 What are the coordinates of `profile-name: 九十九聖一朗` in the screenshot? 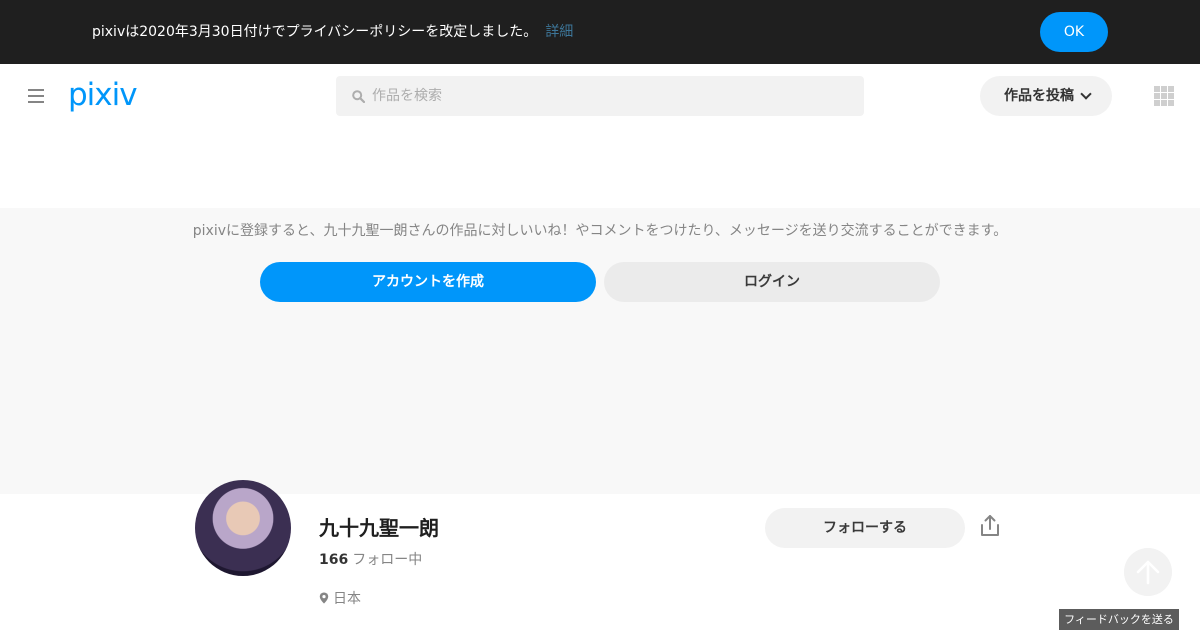 It's located at (379, 528).